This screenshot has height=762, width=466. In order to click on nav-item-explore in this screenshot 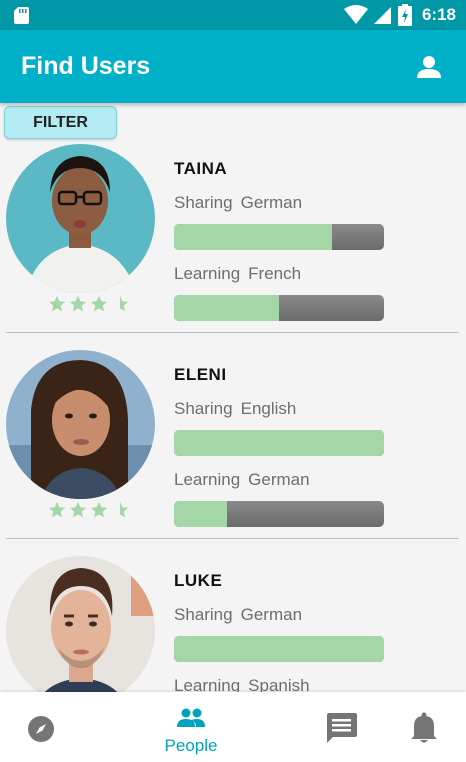, I will do `click(41, 727)`.